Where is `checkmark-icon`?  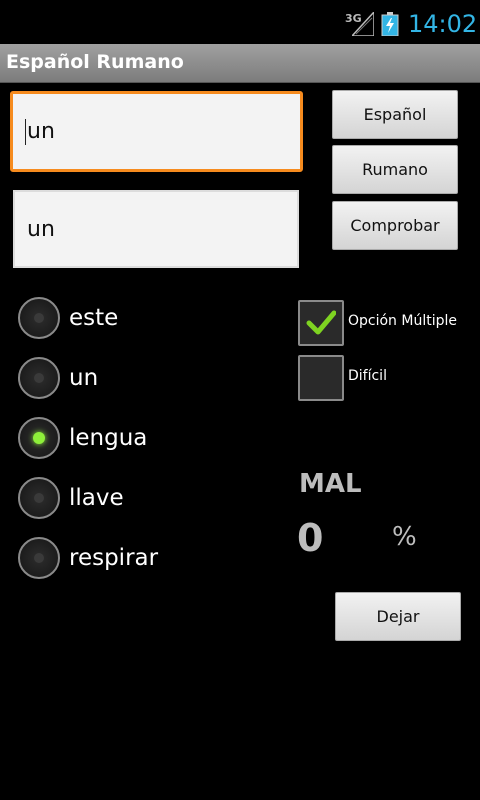
checkmark-icon is located at coordinates (321, 322).